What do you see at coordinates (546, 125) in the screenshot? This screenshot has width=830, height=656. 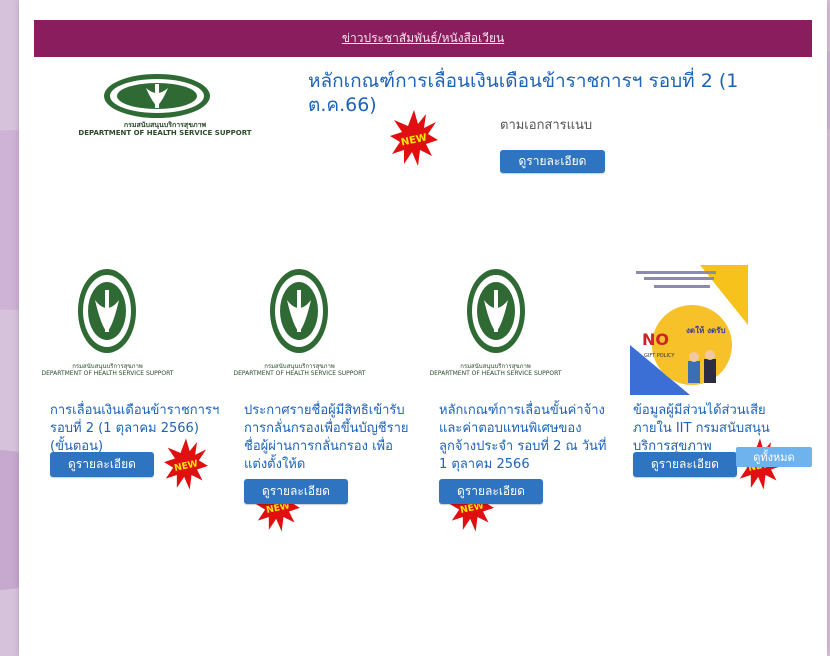 I see `featured-subtitle: ตามเอกสารแนบ` at bounding box center [546, 125].